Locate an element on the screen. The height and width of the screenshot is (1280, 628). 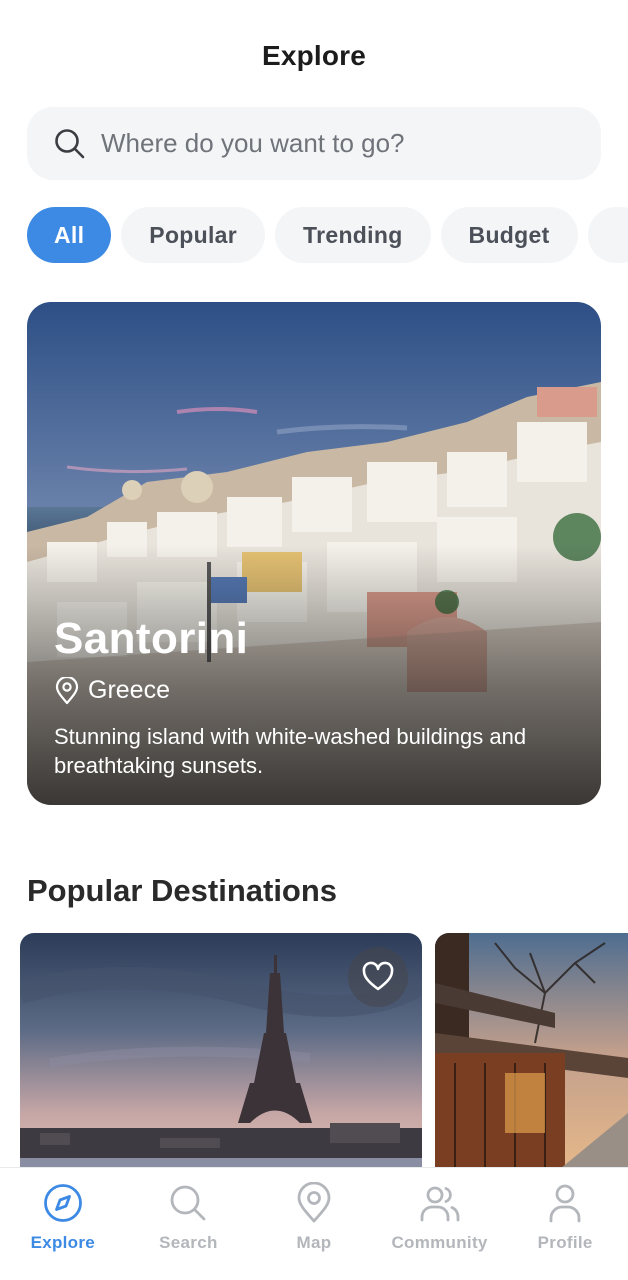
nav-label-profile: Profile is located at coordinates (565, 1242).